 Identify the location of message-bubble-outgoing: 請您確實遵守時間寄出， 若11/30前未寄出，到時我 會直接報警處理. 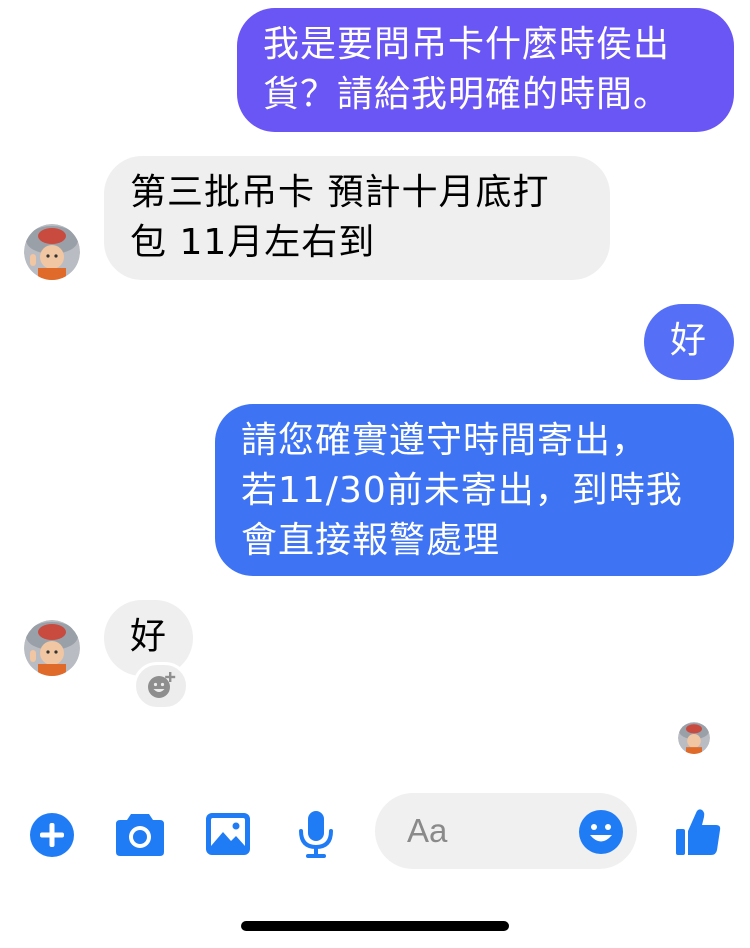
(474, 490).